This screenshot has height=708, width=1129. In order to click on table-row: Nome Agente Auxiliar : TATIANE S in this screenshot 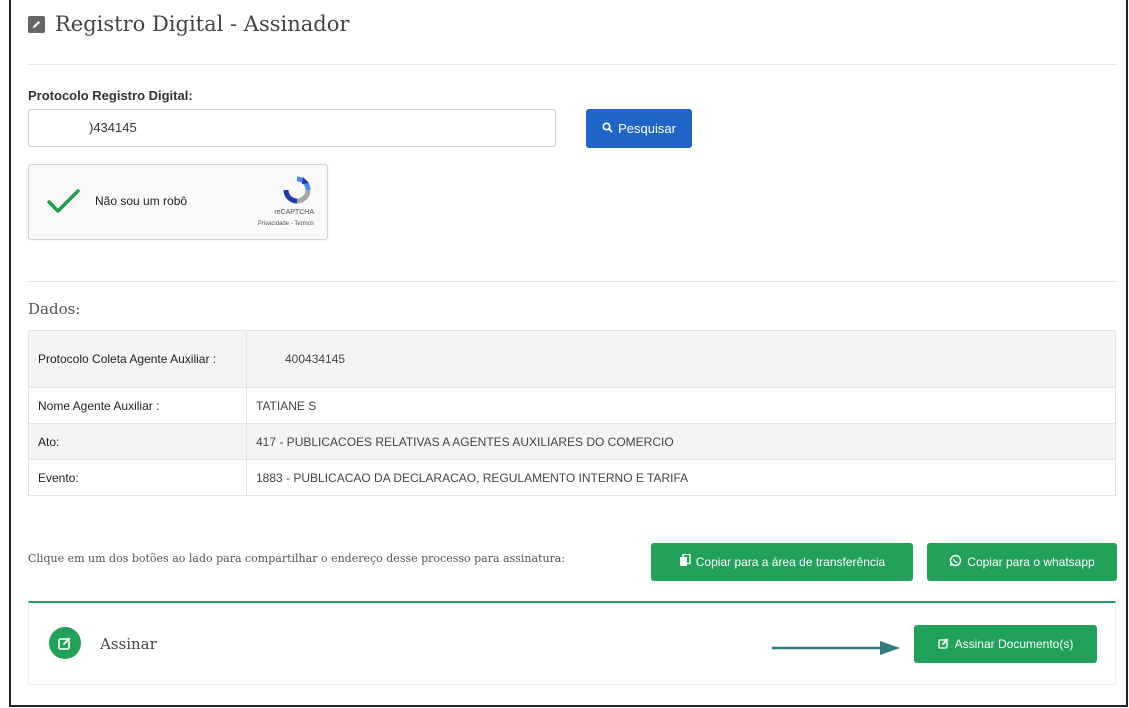, I will do `click(572, 405)`.